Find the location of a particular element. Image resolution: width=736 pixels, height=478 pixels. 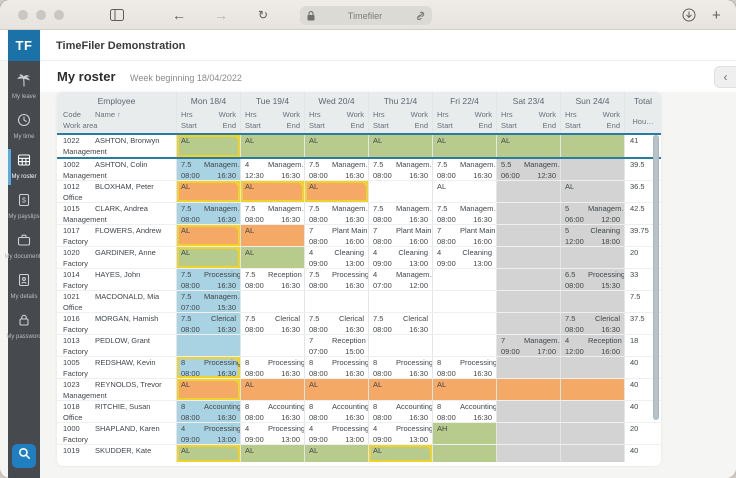

day-cell-2: 8 Accounting 08:00 16:30 is located at coordinates (272, 411).